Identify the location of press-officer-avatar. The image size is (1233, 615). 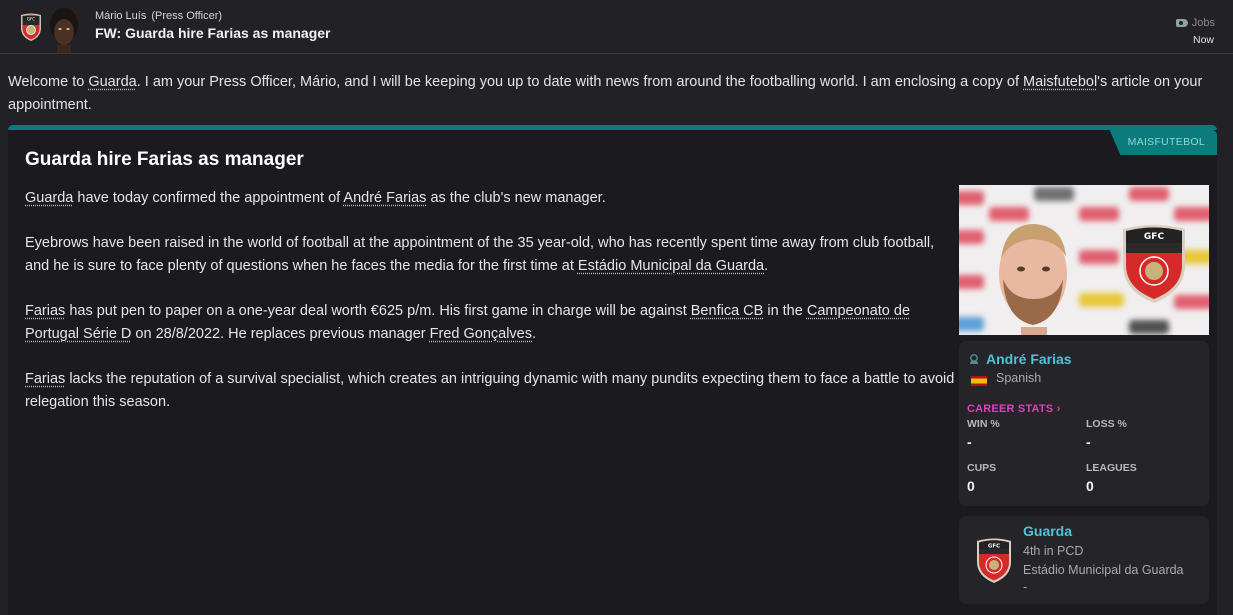
(64, 30).